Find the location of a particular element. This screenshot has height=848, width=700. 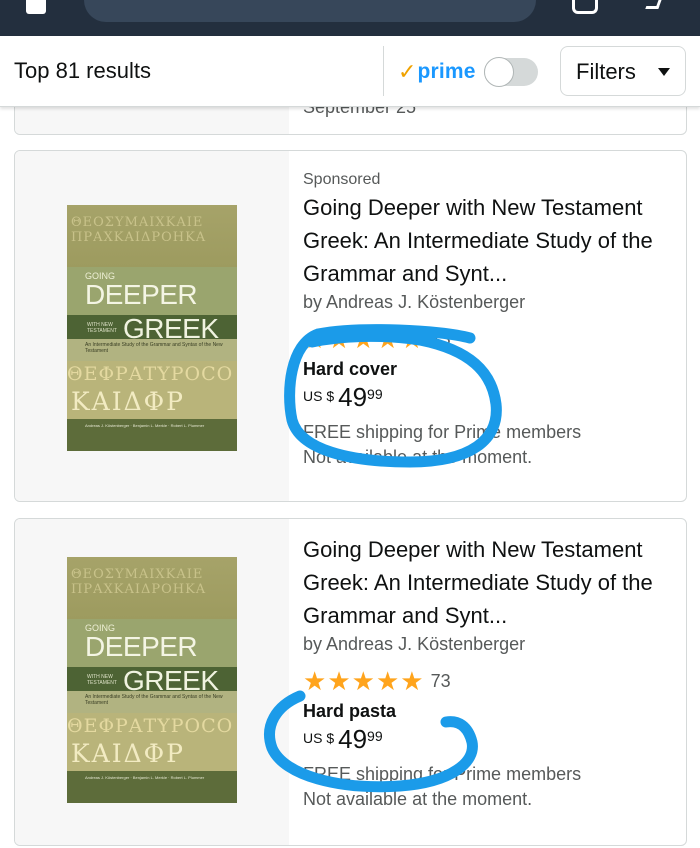

menu-icon is located at coordinates (36, 7).